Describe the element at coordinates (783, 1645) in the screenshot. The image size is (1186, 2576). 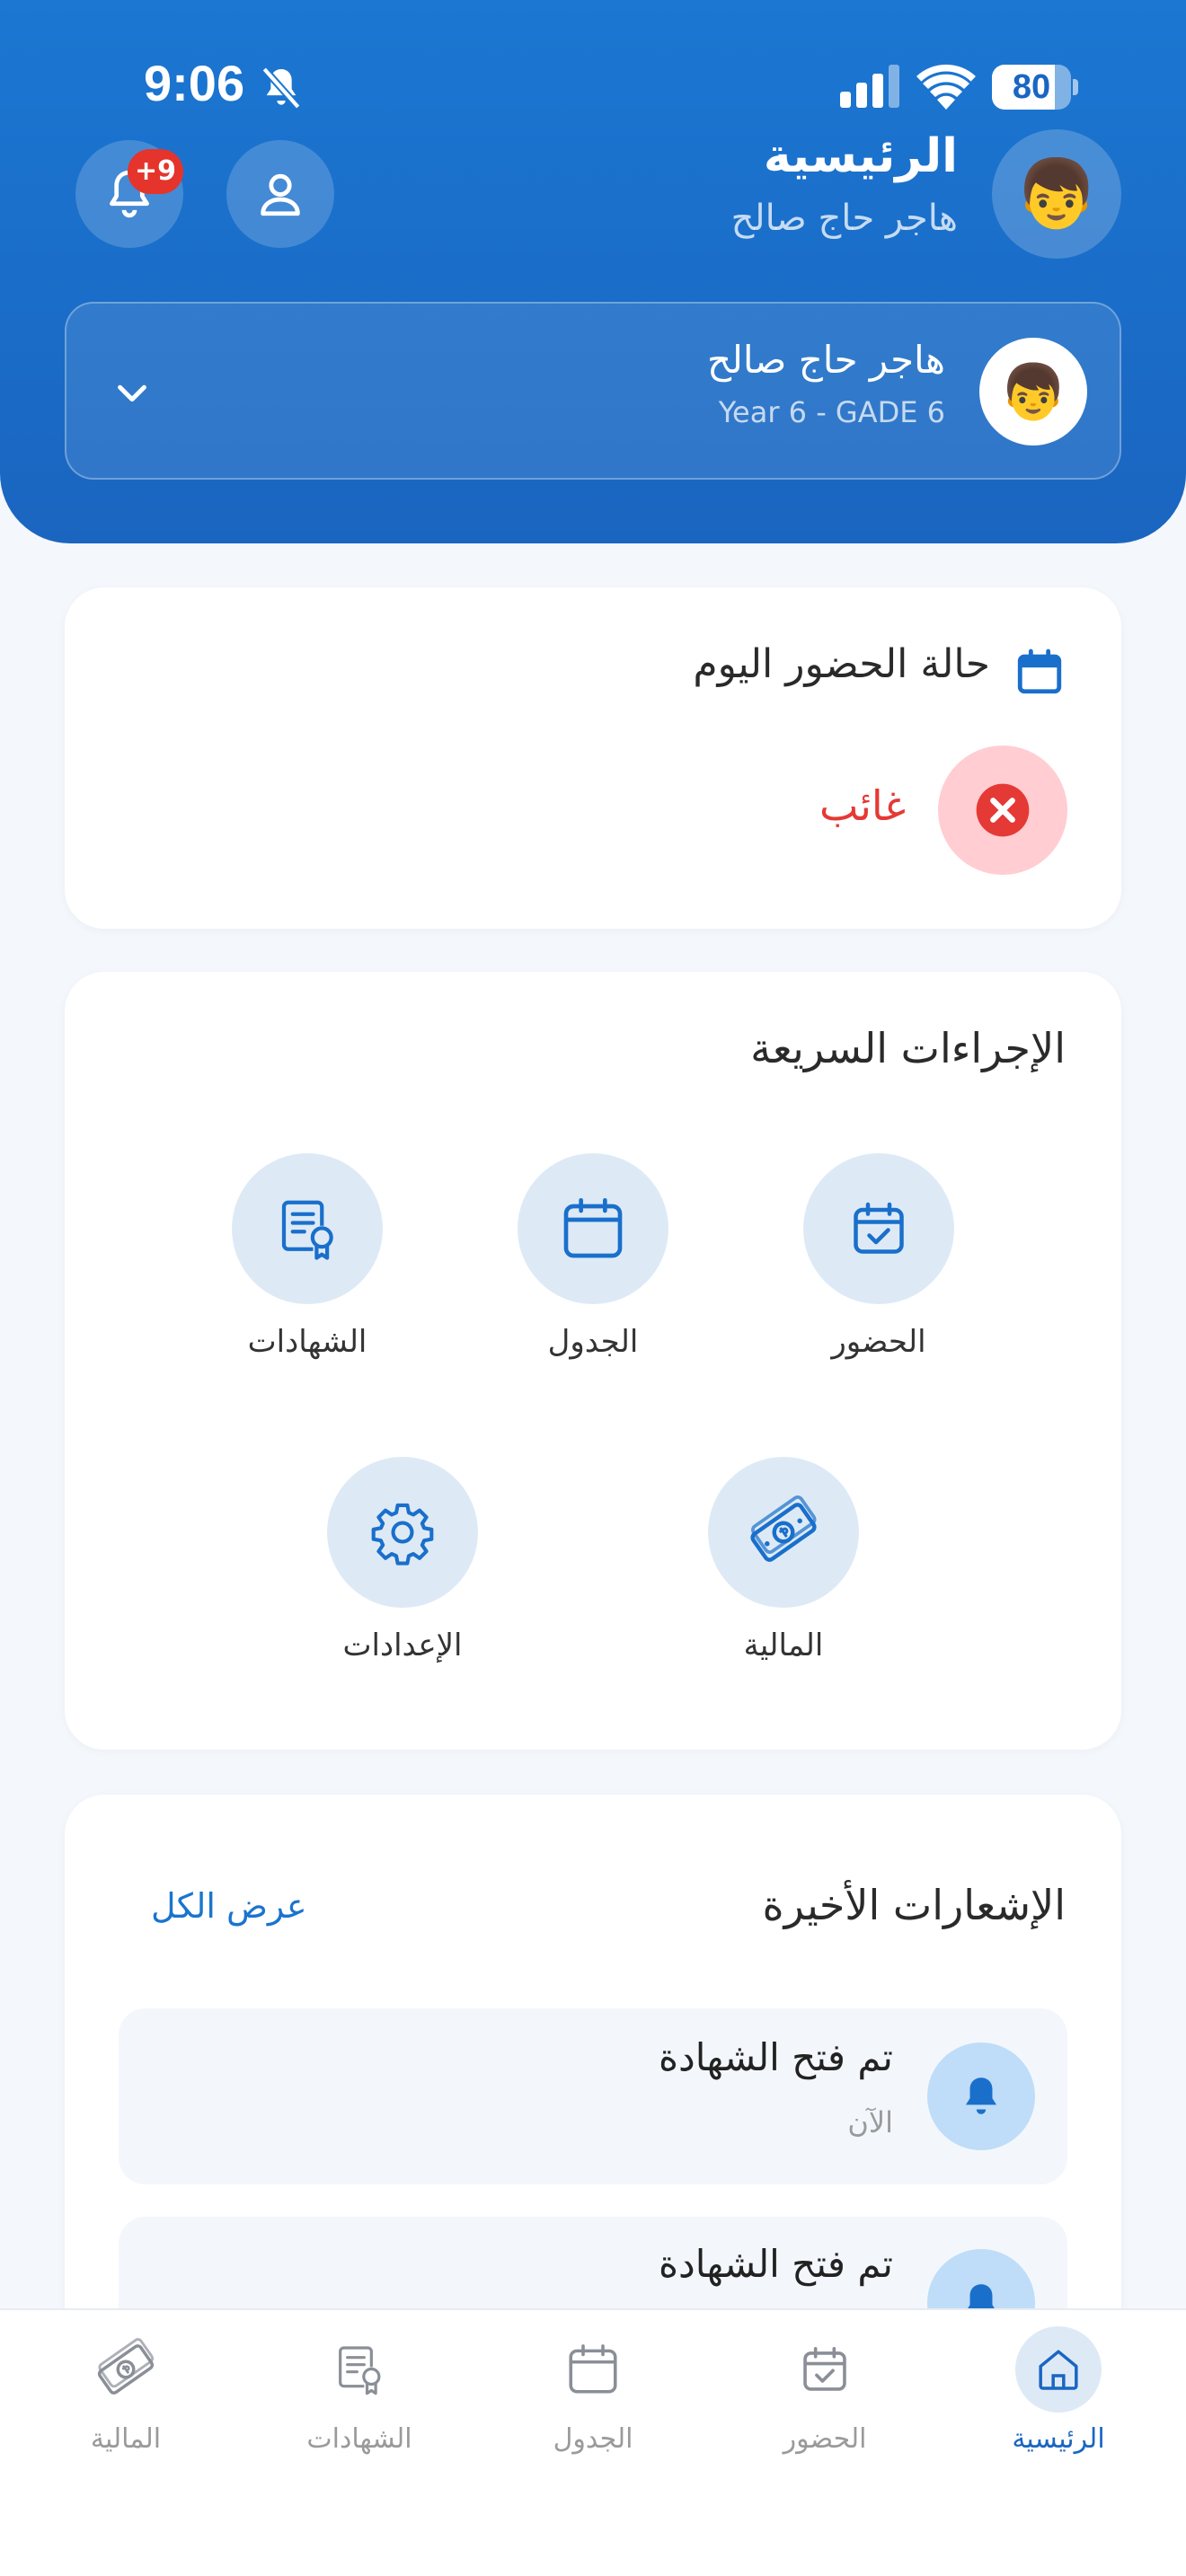
I see `quick-action-finance-label: المالية` at that location.